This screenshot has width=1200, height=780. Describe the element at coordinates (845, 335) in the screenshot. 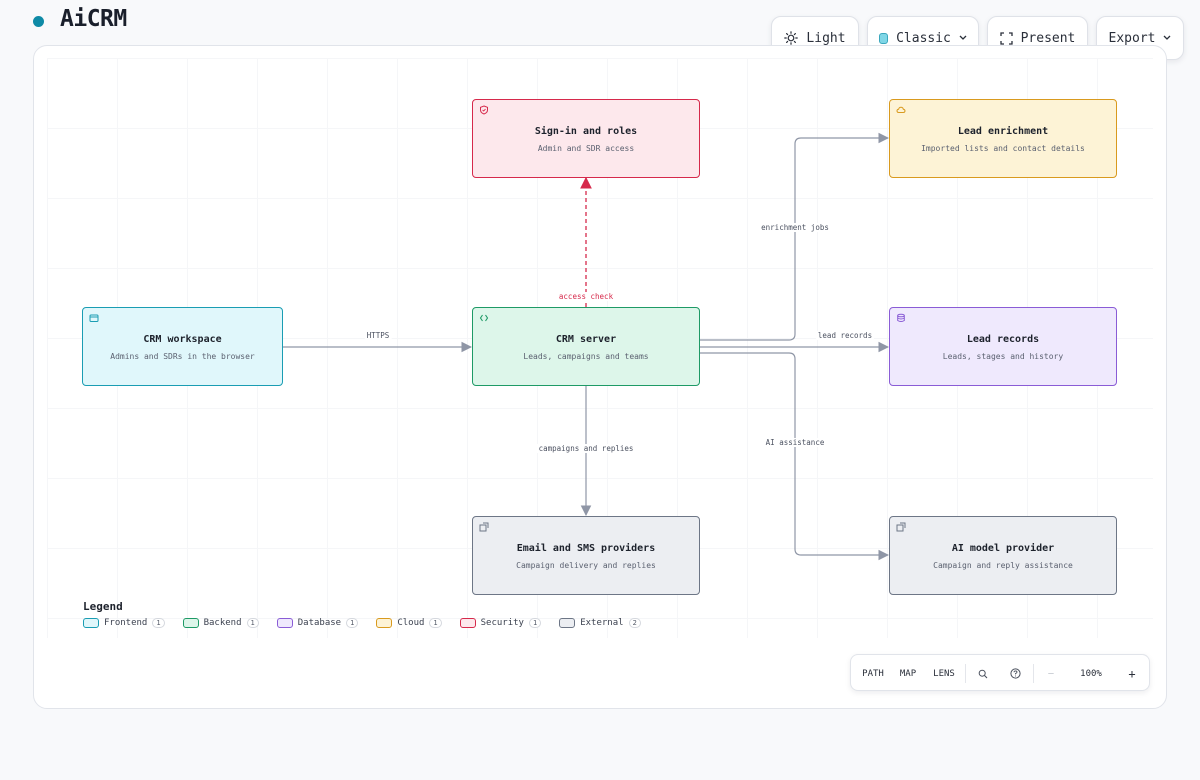

I see `edge-label-lead-records: lead records` at that location.